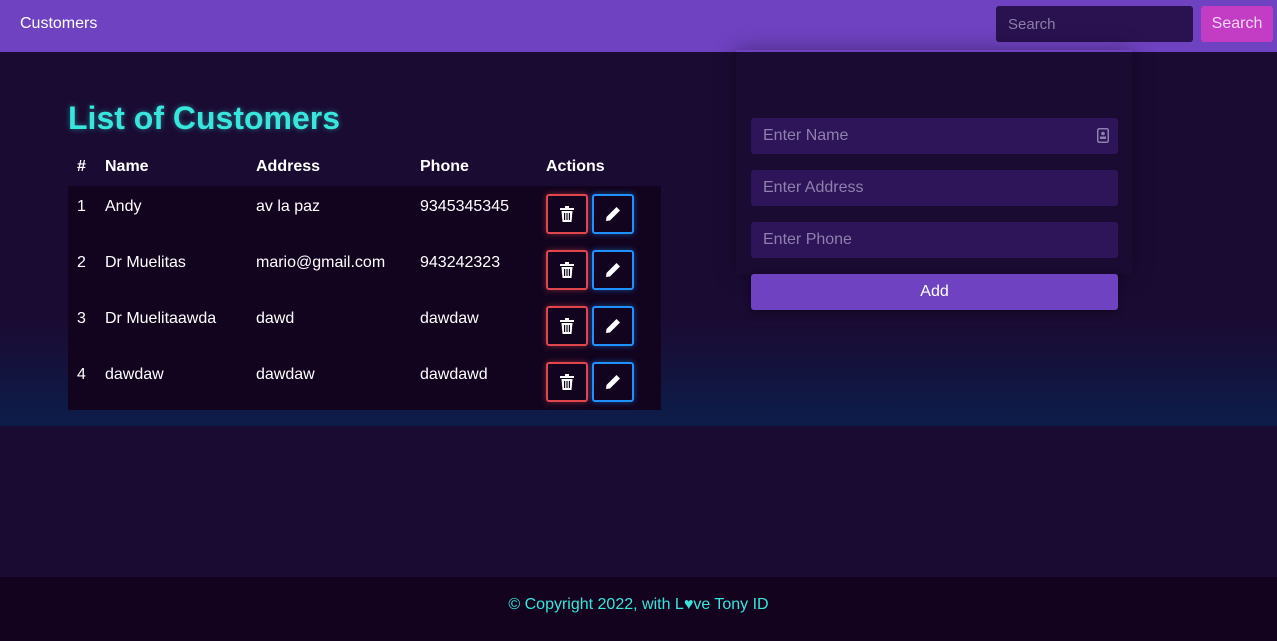 This screenshot has width=1277, height=641. I want to click on header-phone: Phone, so click(444, 166).